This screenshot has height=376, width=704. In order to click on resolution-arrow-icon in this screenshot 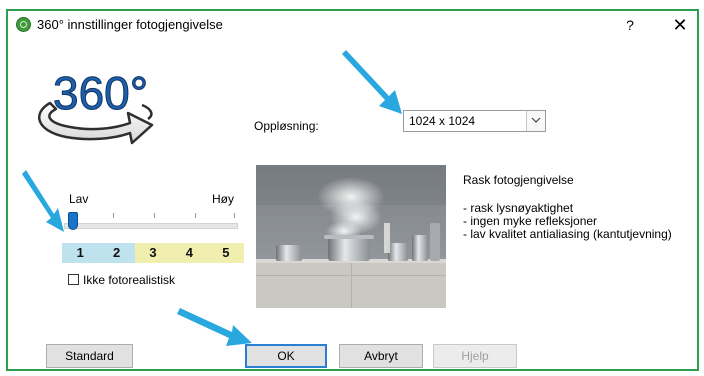, I will do `click(372, 82)`.